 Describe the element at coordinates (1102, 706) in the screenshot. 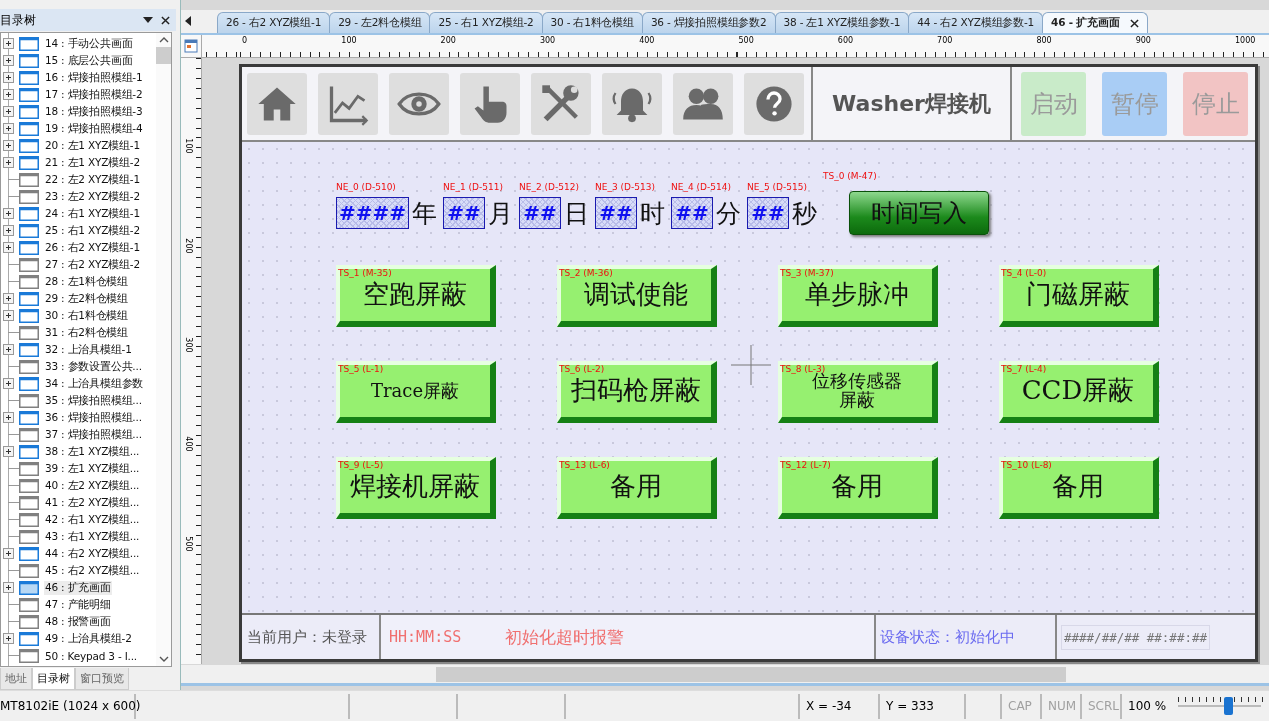

I see `key-indicator: SCRL` at that location.